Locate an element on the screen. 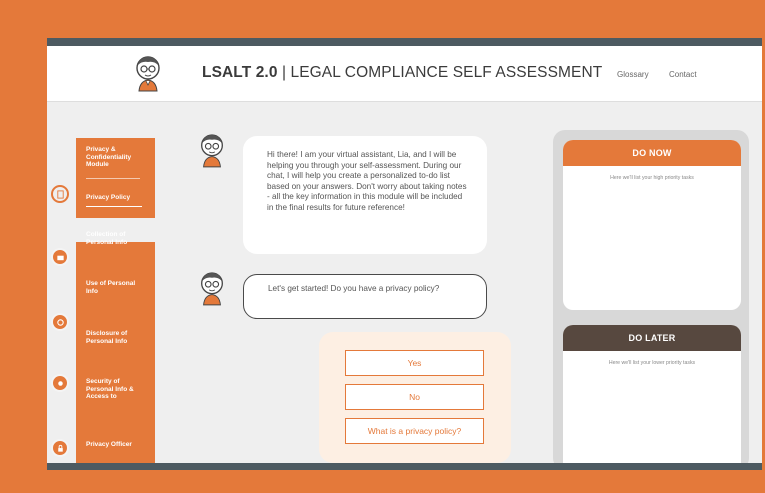  answer-yes-button: Yes is located at coordinates (414, 363).